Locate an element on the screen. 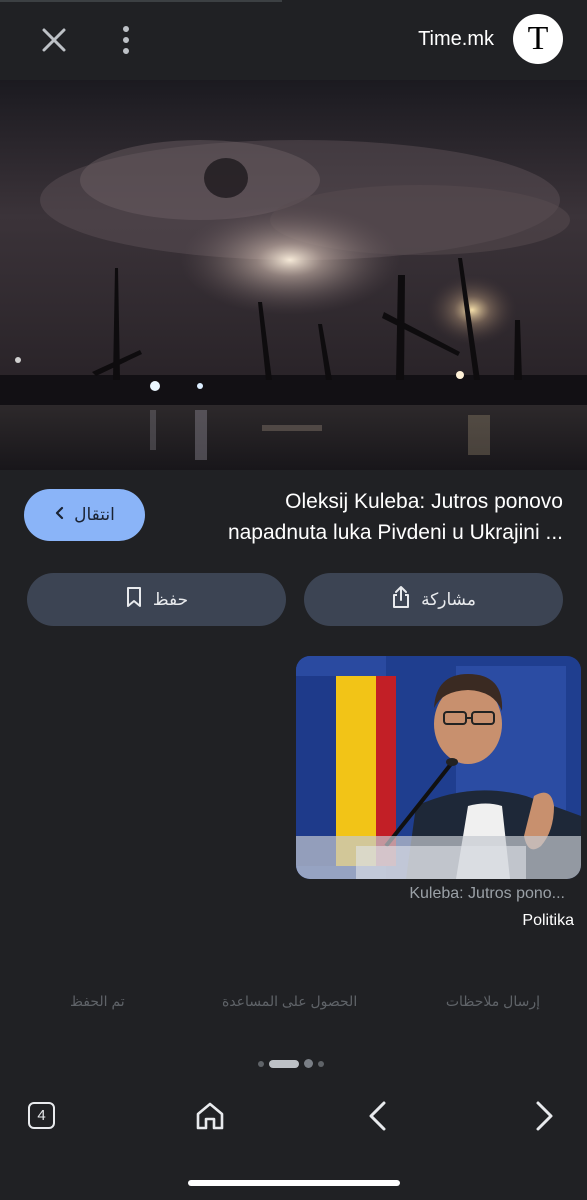 The width and height of the screenshot is (587, 1200). home-button is located at coordinates (210, 1116).